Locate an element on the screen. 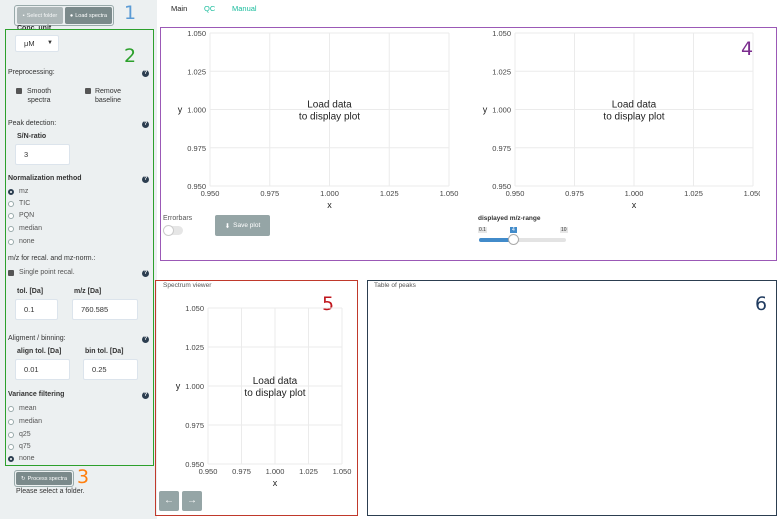 The height and width of the screenshot is (519, 779). refresh-icon: ↻ is located at coordinates (23, 478).